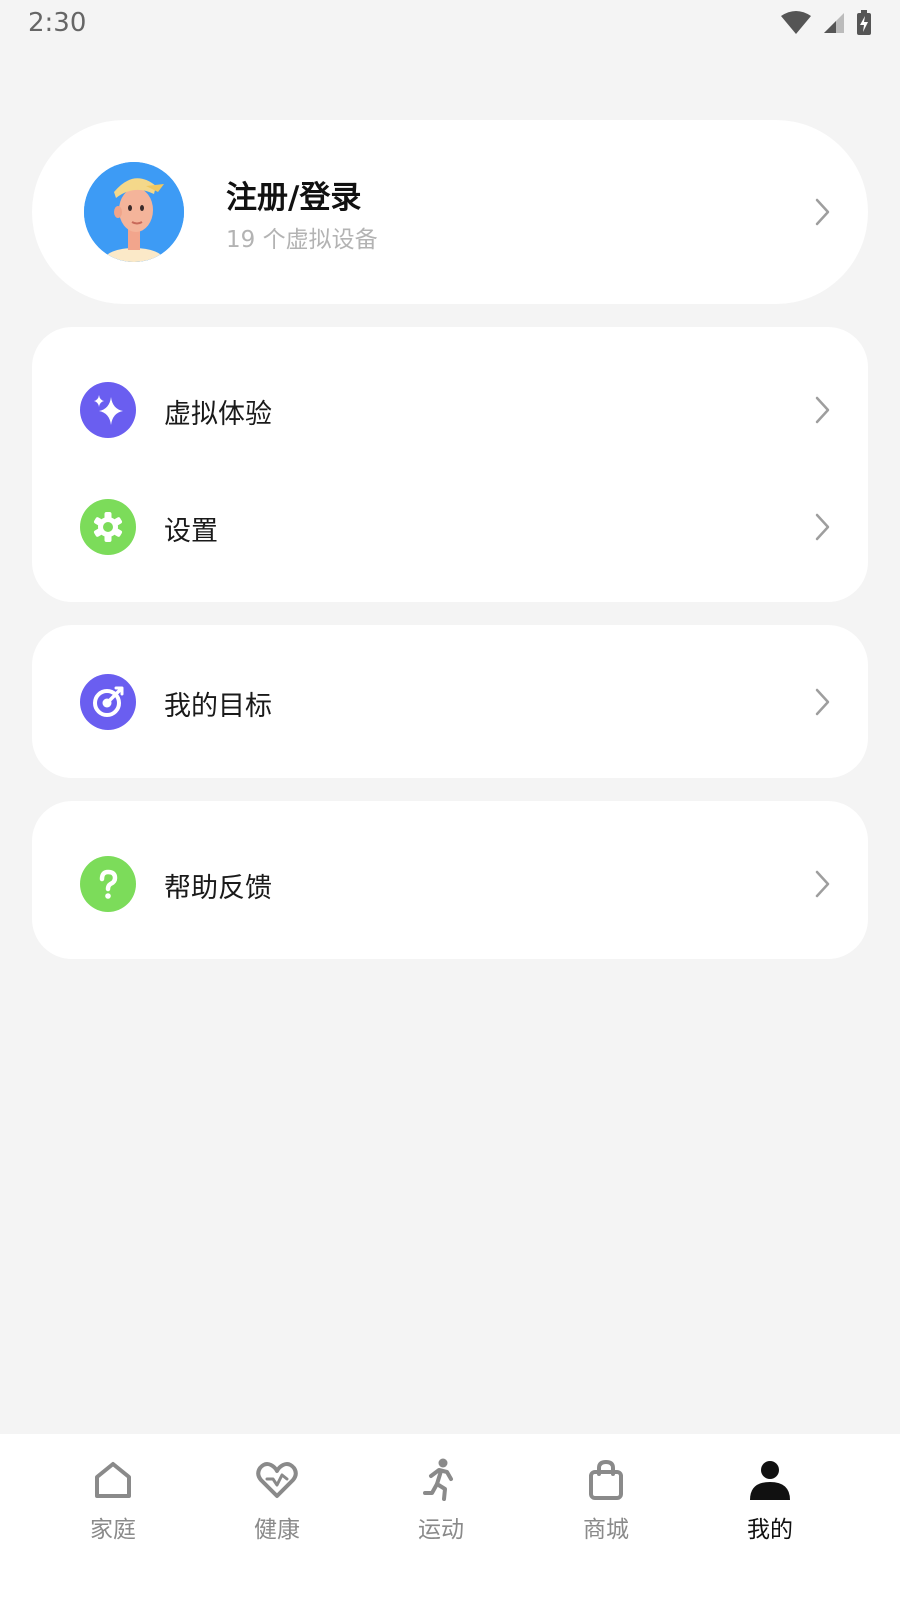 The image size is (900, 1600). I want to click on menu-group-3: 帮助反馈, so click(450, 880).